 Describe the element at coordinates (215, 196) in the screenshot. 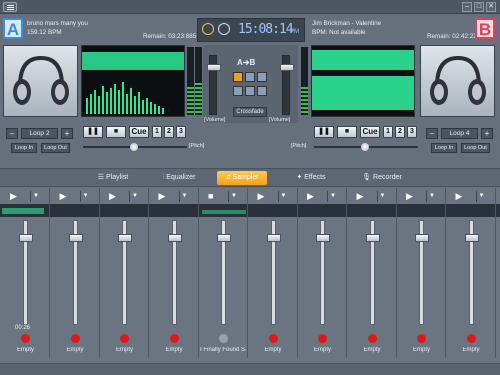

I see `stop-icon: ■` at that location.